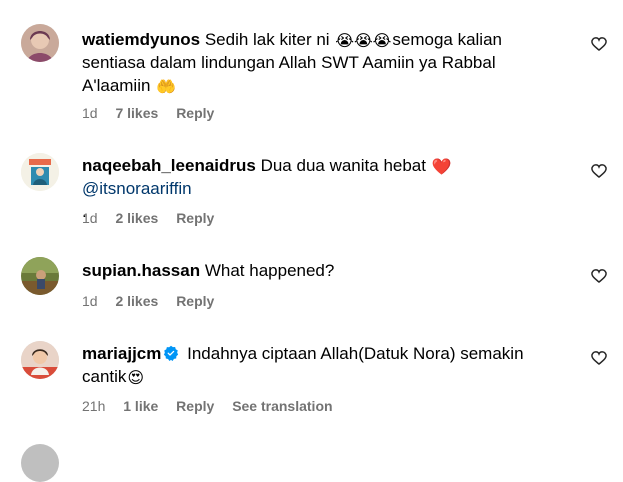 The image size is (623, 482). I want to click on comment-meta: 1d 7 likes Reply, so click(155, 113).